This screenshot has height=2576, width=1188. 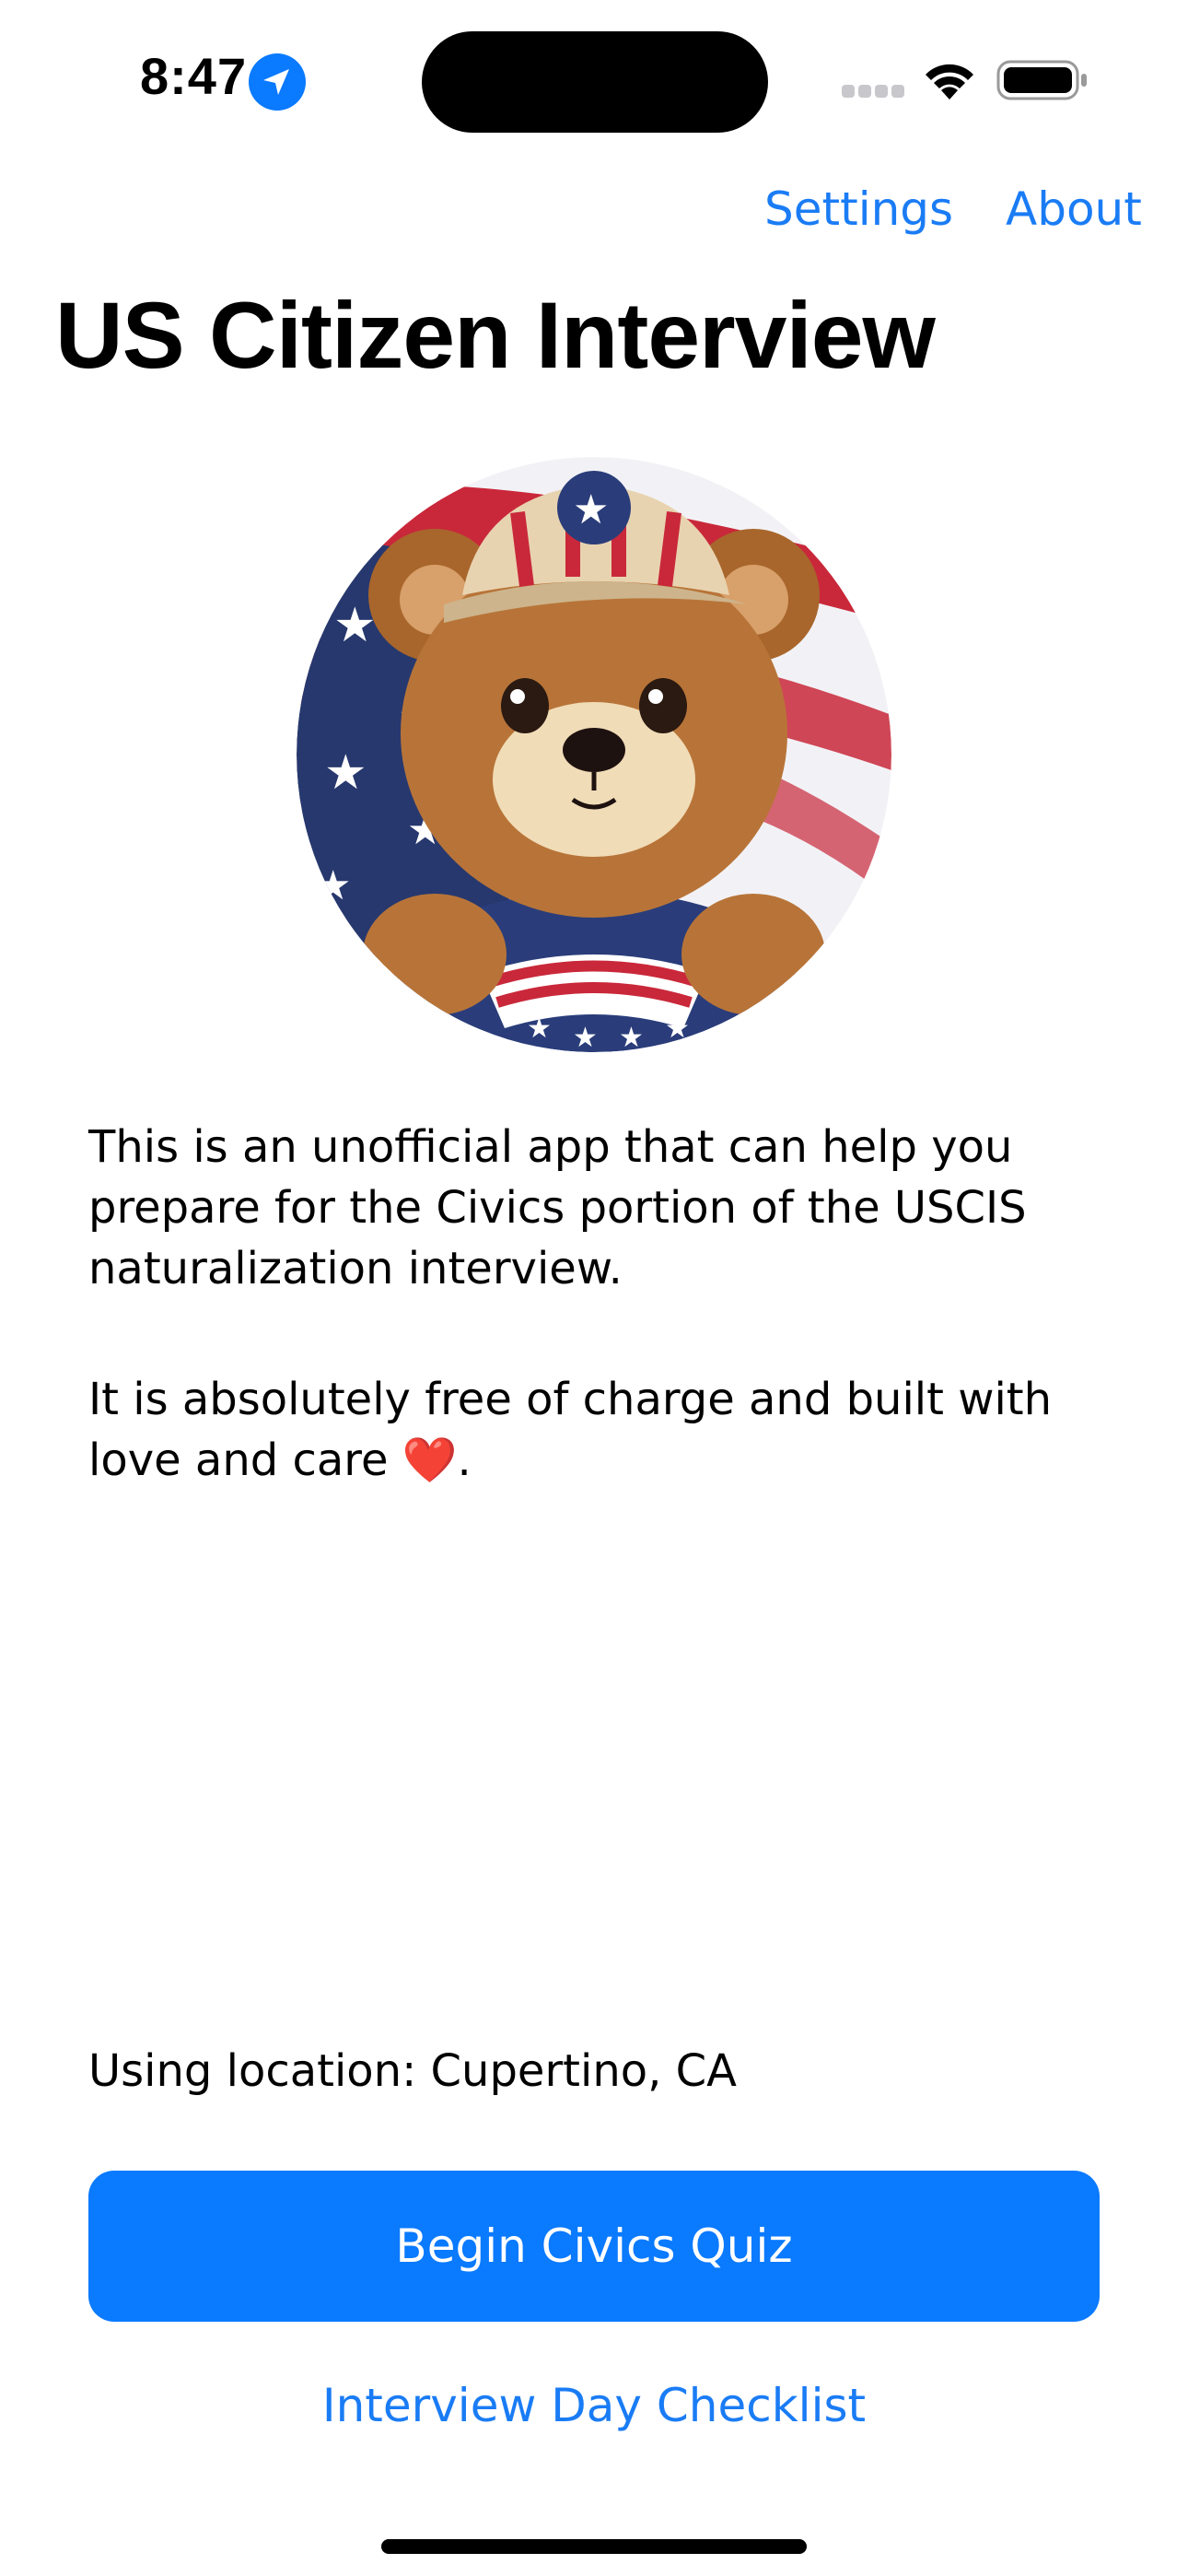 What do you see at coordinates (594, 2246) in the screenshot?
I see `begin-civics-quiz-button: Begin Civics Quiz` at bounding box center [594, 2246].